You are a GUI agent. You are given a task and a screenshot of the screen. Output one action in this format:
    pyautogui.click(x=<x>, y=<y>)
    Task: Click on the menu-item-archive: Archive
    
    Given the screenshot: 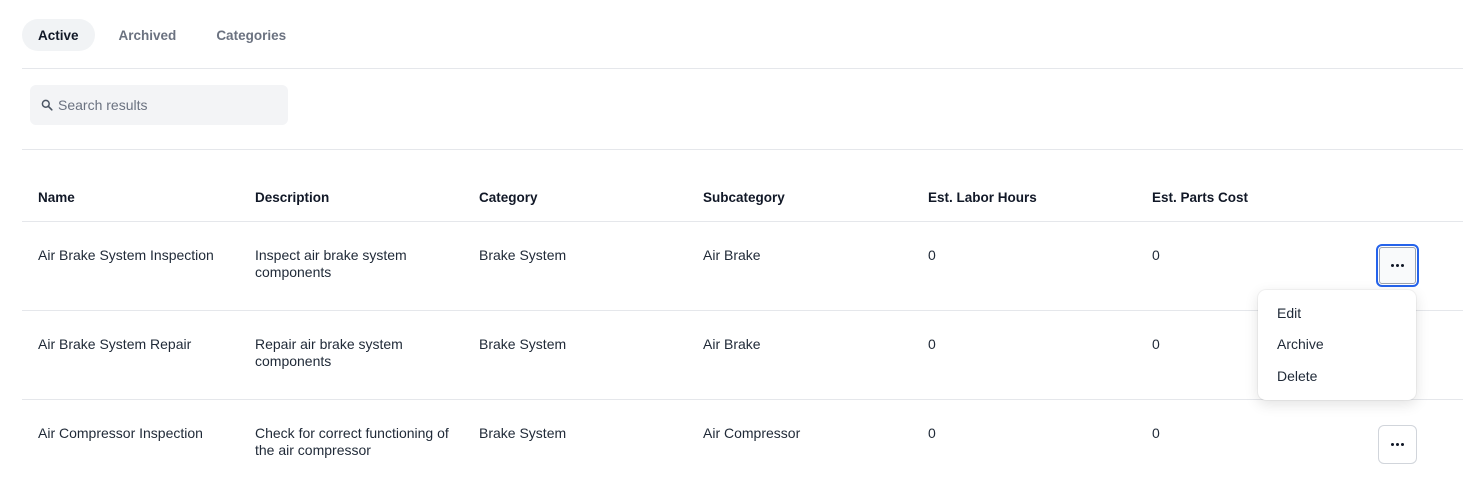 What is the action you would take?
    pyautogui.click(x=1337, y=345)
    